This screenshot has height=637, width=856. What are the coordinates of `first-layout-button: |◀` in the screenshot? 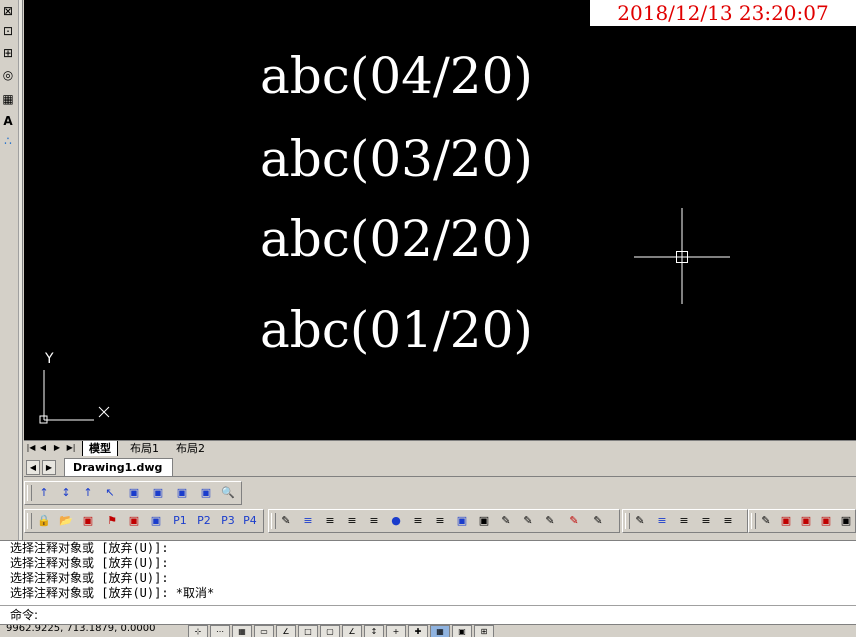 It's located at (31, 448).